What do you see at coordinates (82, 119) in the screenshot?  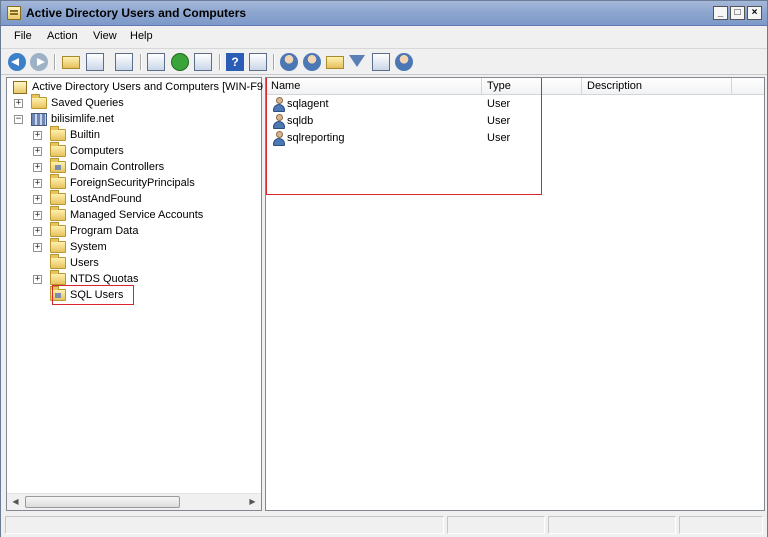 I see `tree-item-label: bilisimlife.net` at bounding box center [82, 119].